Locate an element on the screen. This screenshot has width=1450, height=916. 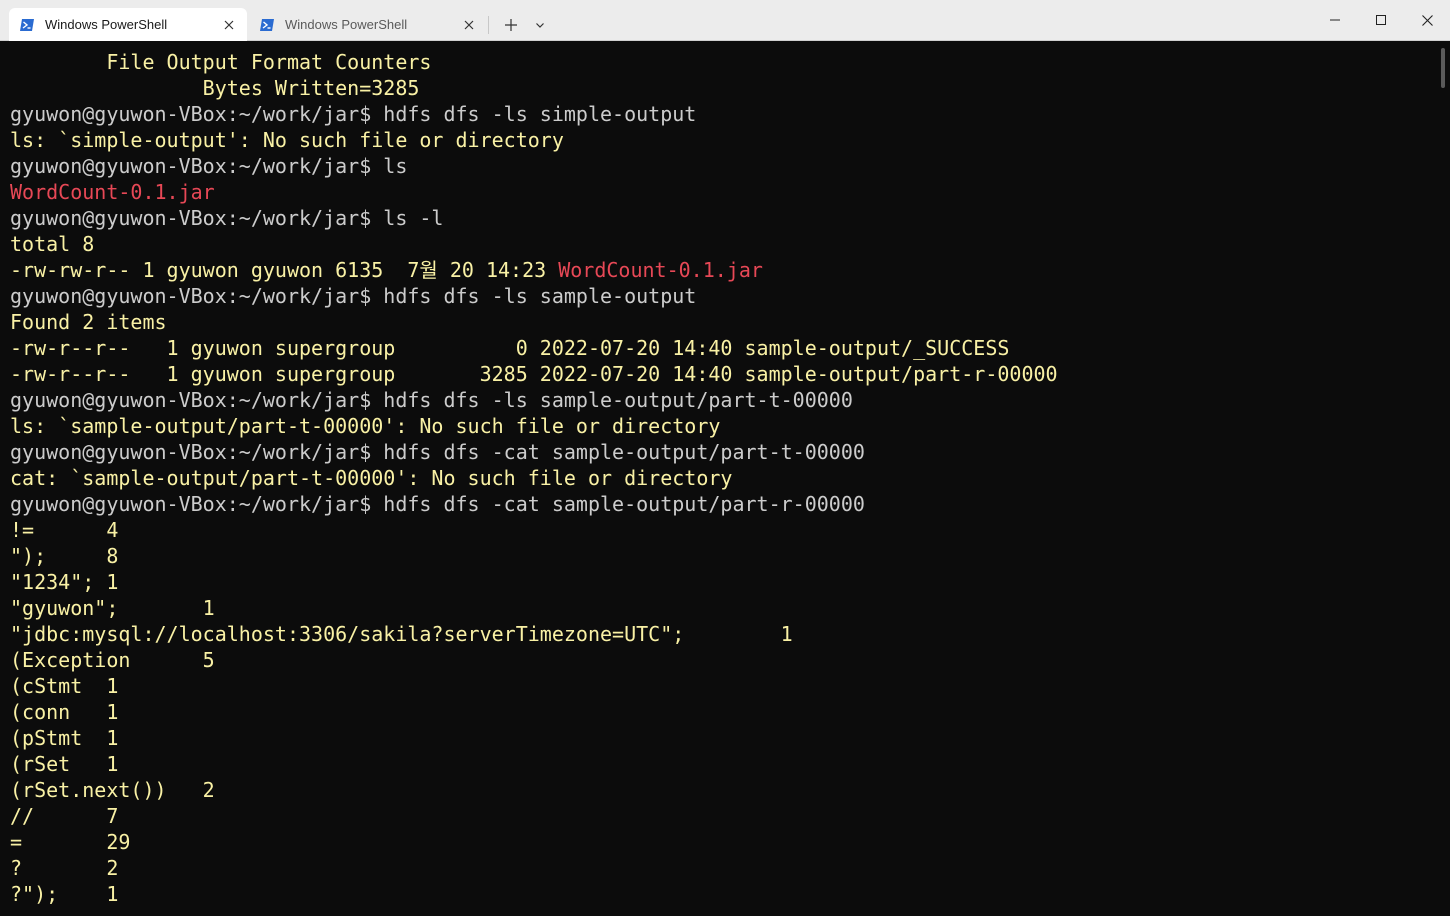
tab-dropdown-button is located at coordinates (540, 25).